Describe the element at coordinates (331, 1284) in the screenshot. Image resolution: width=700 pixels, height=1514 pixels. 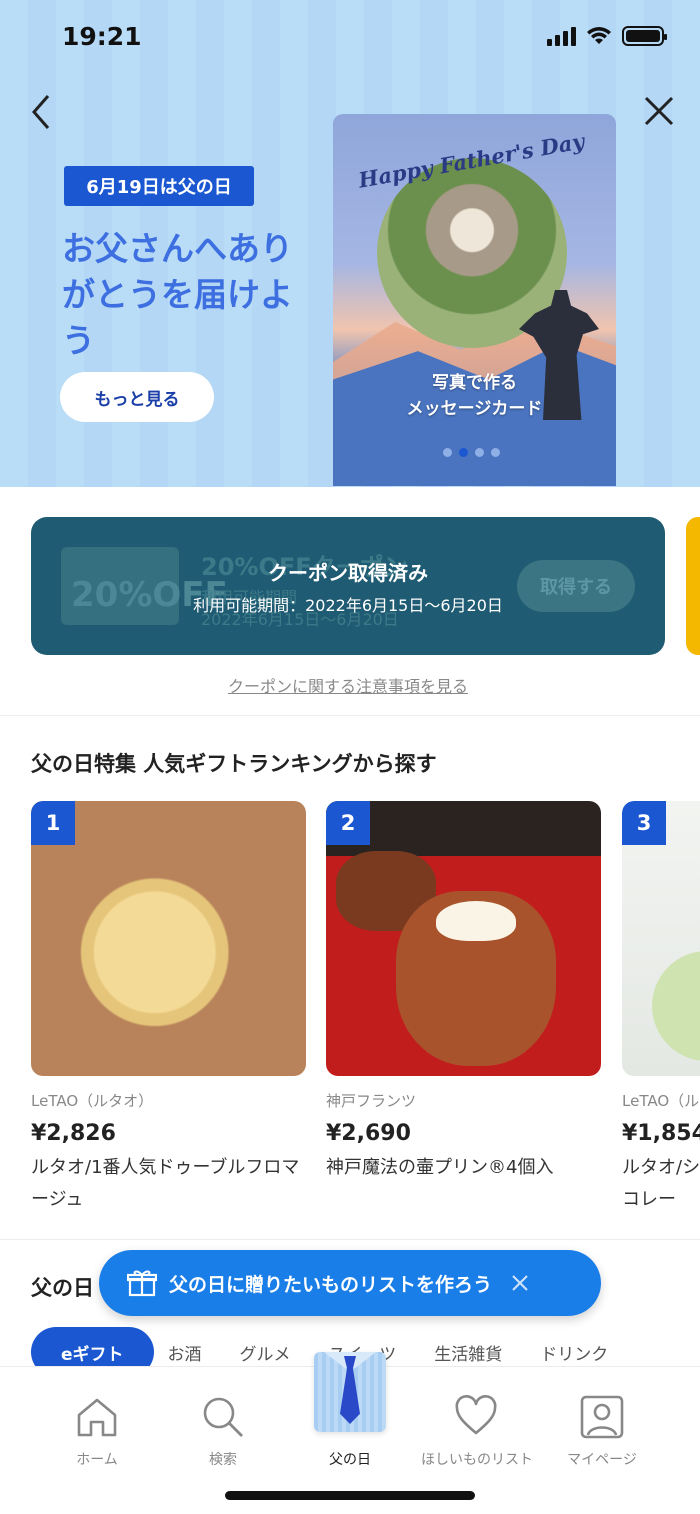
I see `toast-text: 父の日に贈りたいものリストを作ろう` at that location.